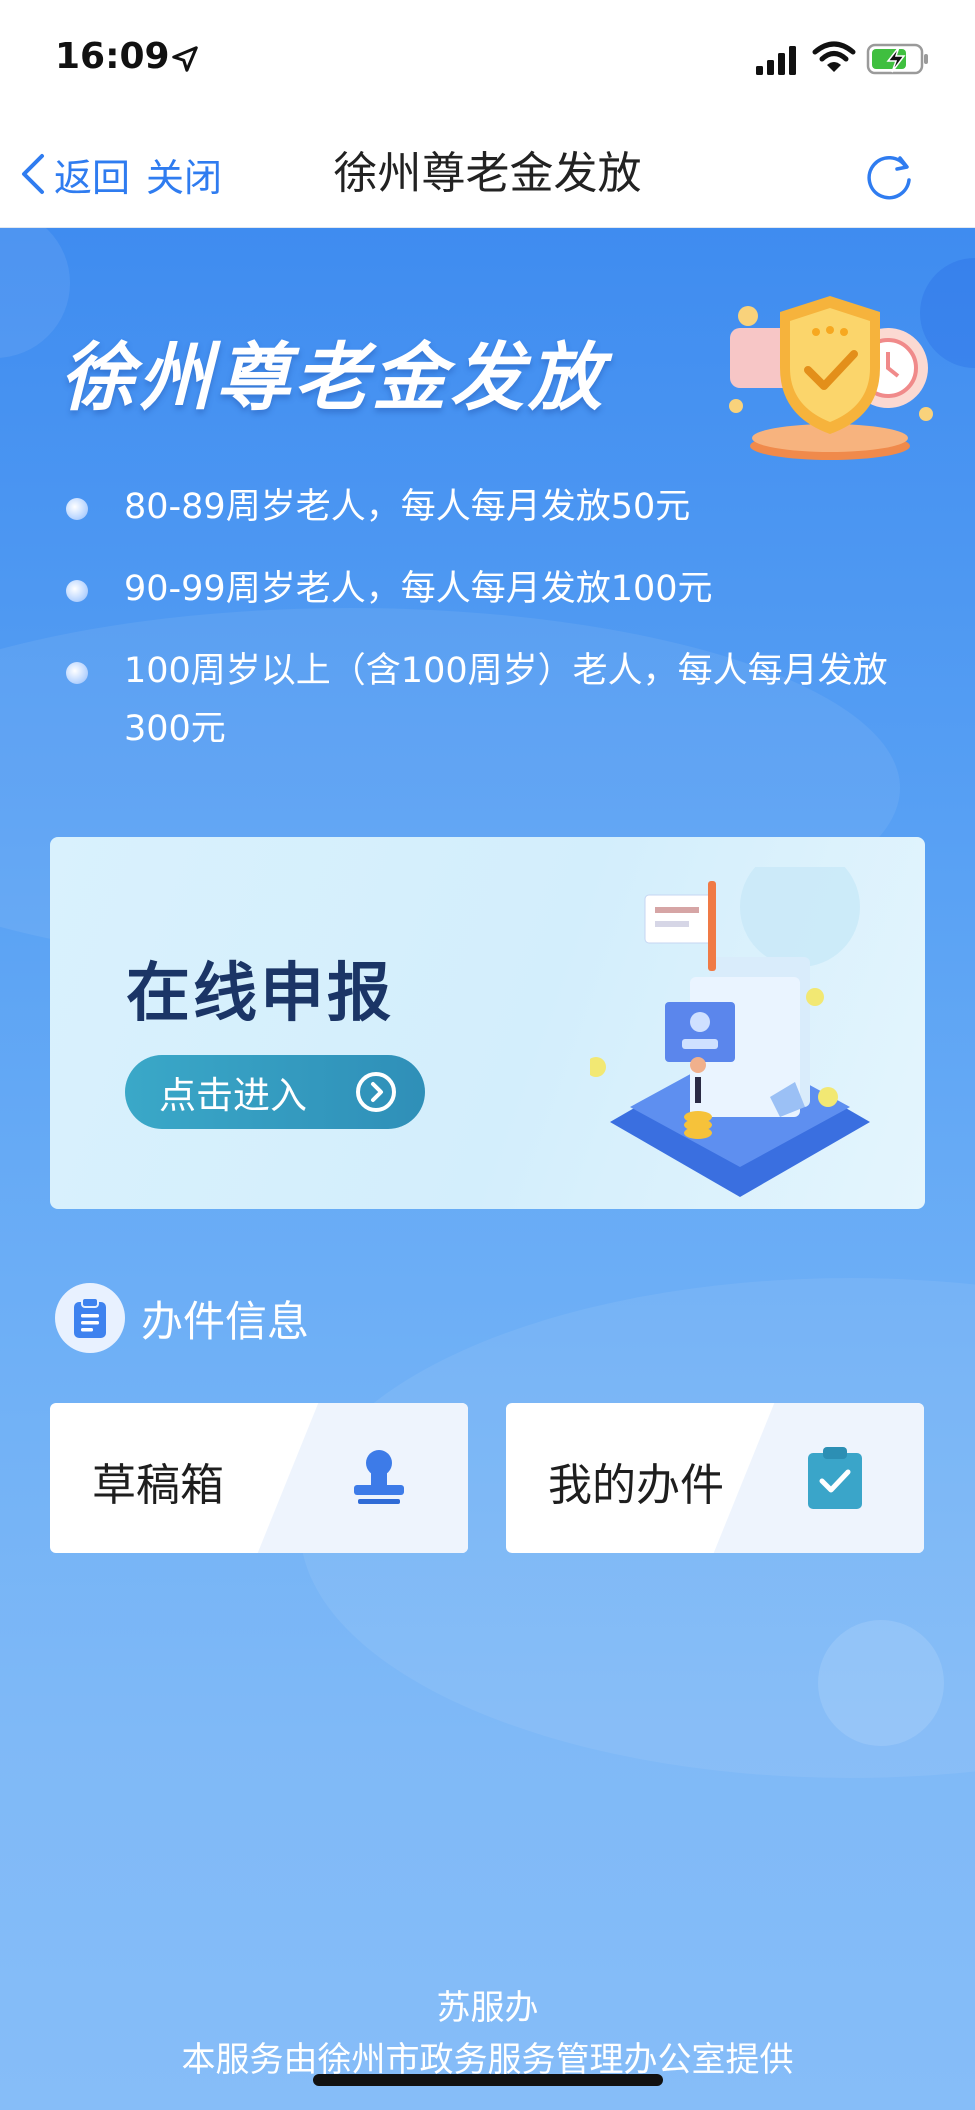  I want to click on wifi-icon, so click(834, 56).